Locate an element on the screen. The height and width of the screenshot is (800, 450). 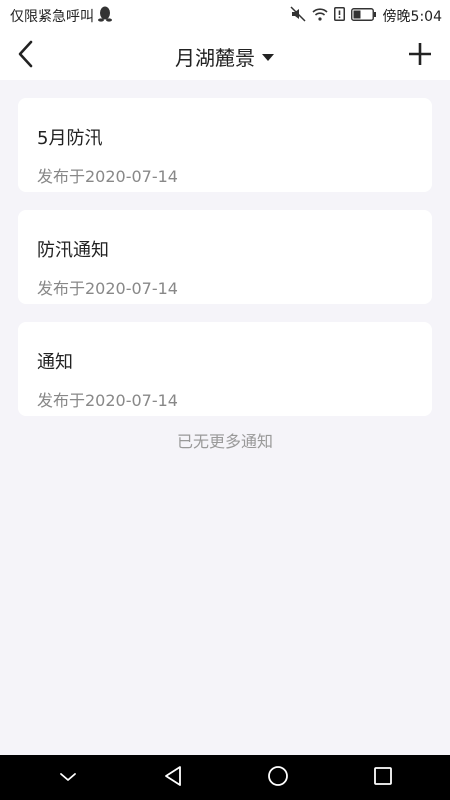
plus-icon is located at coordinates (420, 56).